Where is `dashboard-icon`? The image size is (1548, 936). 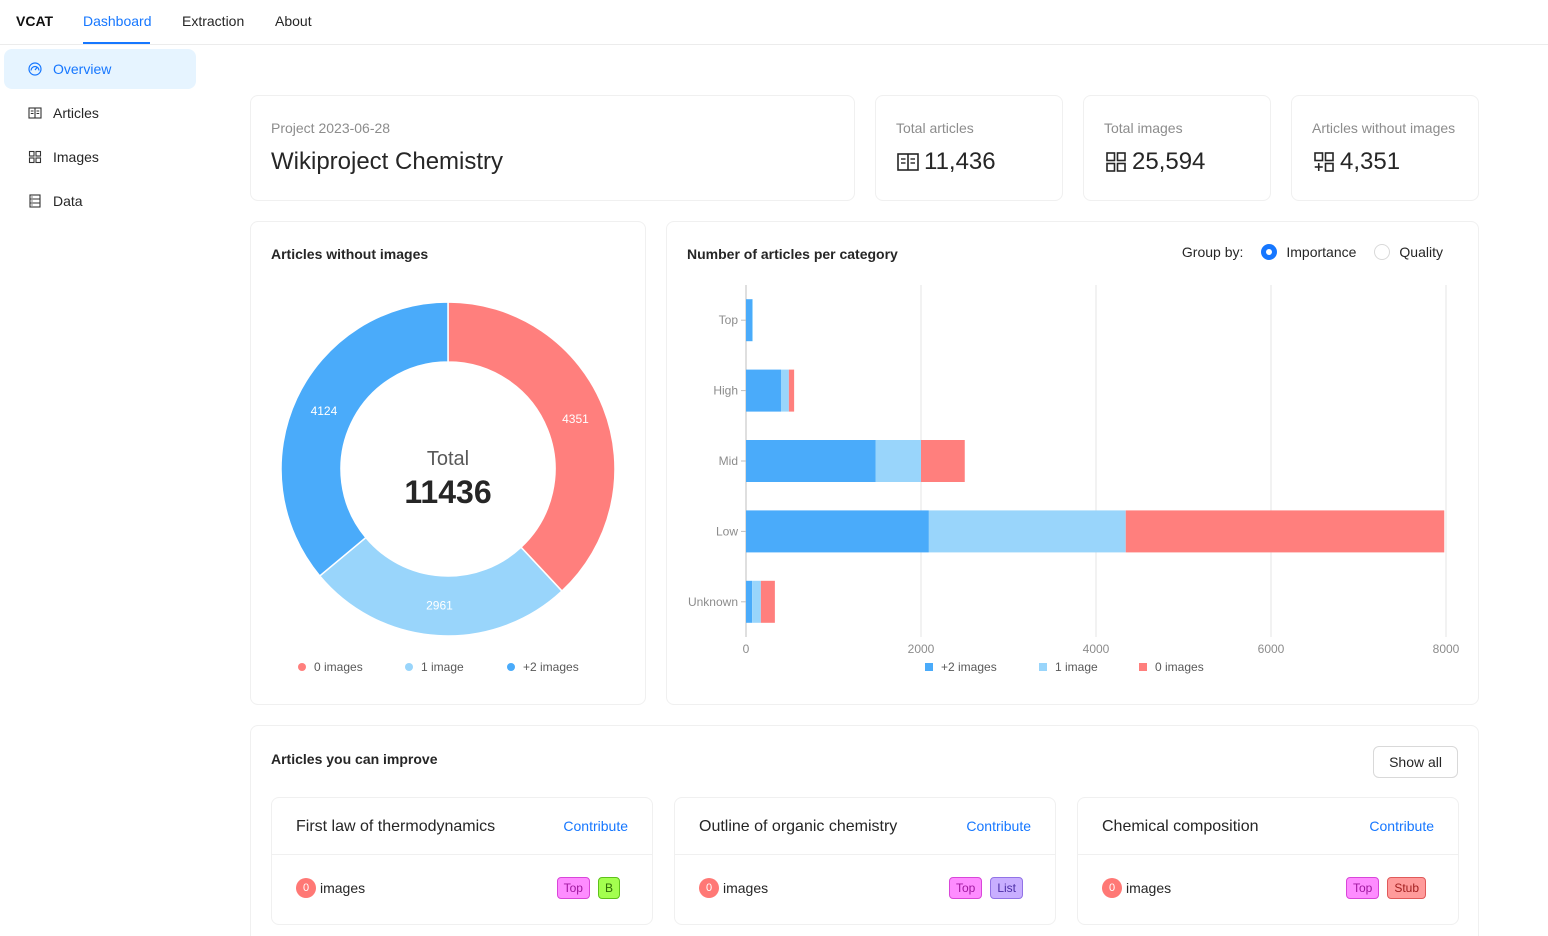 dashboard-icon is located at coordinates (35, 69).